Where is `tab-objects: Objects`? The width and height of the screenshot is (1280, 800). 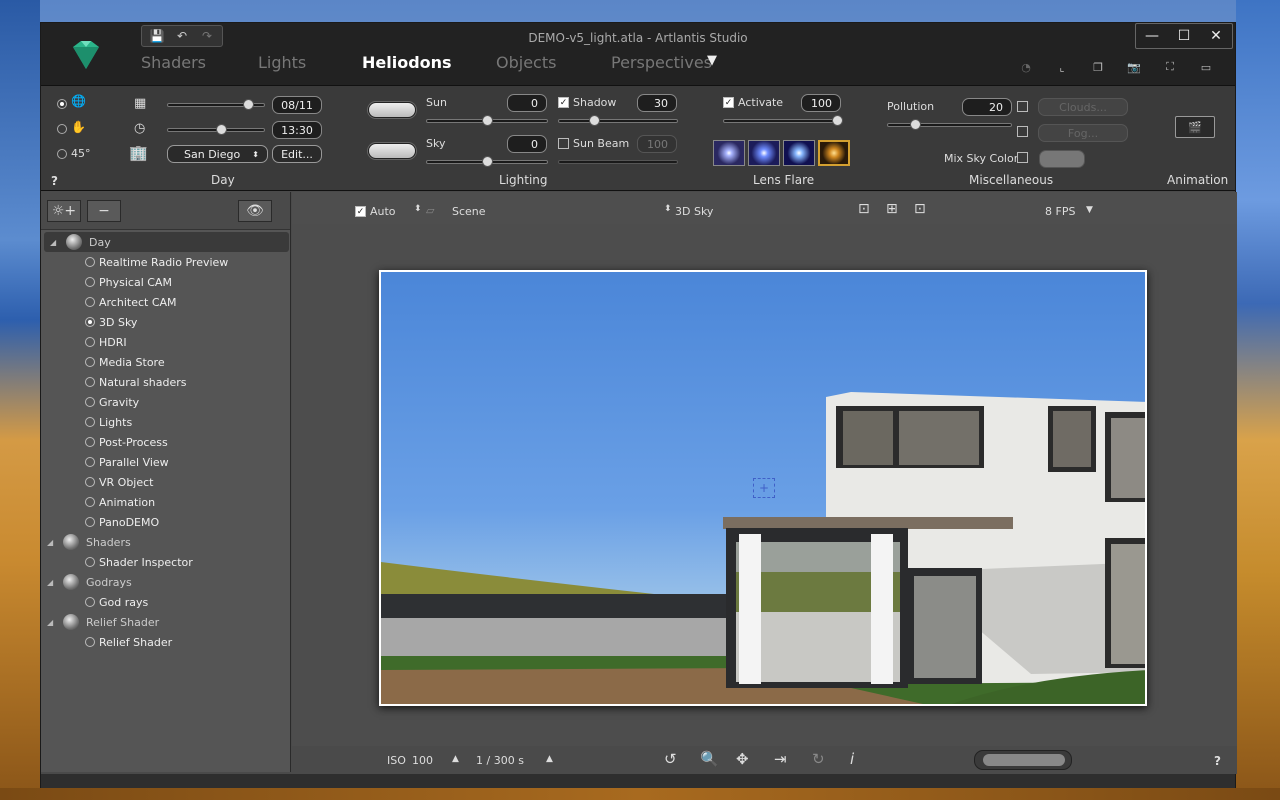
tab-objects: Objects is located at coordinates (553, 65).